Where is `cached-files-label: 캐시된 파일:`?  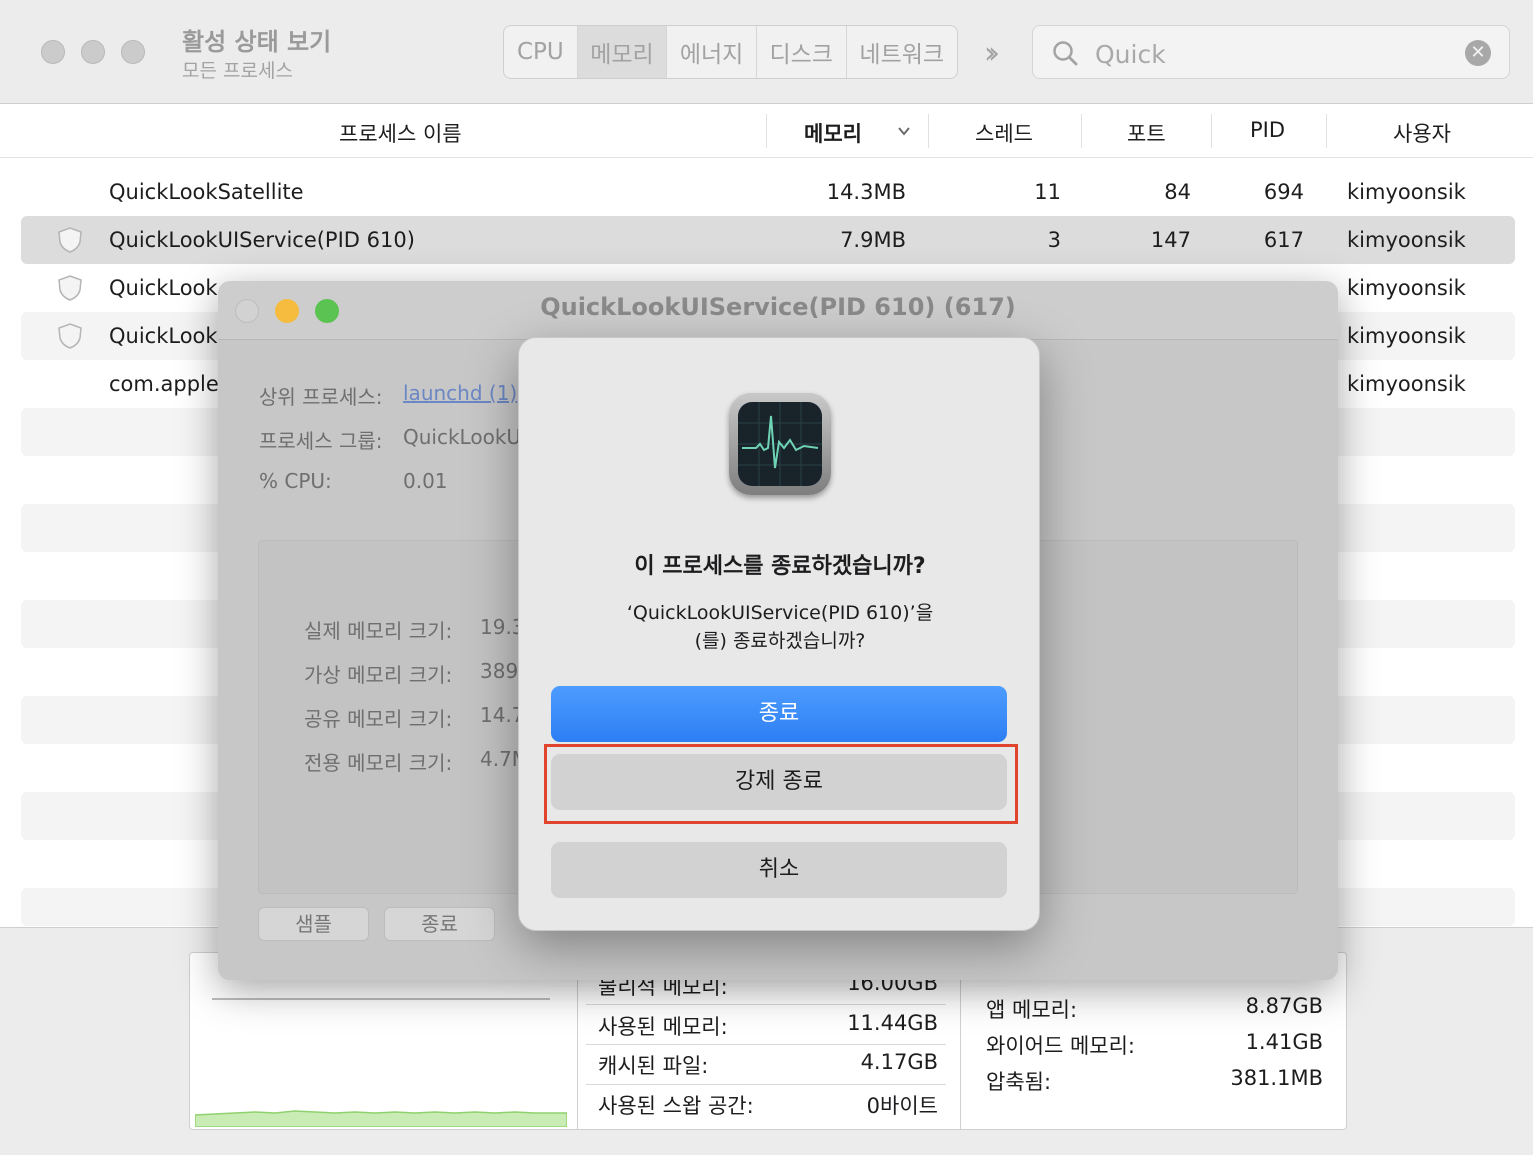 cached-files-label: 캐시된 파일: is located at coordinates (653, 1066).